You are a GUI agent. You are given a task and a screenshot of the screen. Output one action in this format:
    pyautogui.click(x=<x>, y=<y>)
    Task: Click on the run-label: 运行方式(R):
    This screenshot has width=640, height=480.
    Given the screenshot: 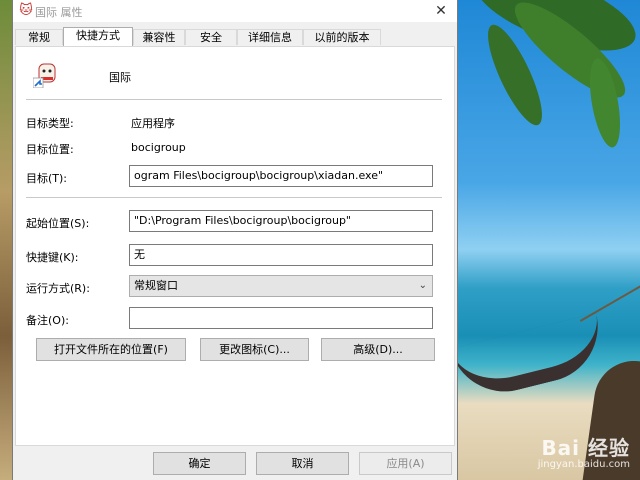 What is the action you would take?
    pyautogui.click(x=58, y=288)
    